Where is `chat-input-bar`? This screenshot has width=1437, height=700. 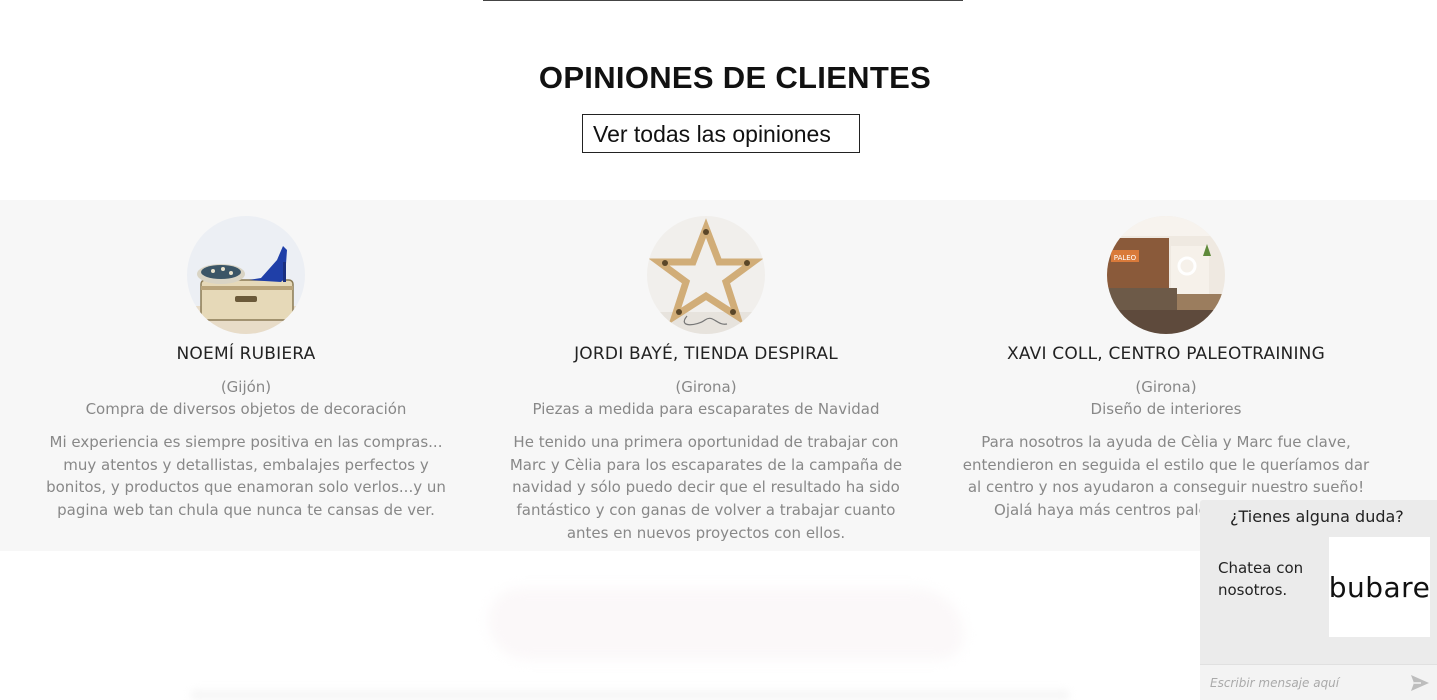 chat-input-bar is located at coordinates (1318, 682).